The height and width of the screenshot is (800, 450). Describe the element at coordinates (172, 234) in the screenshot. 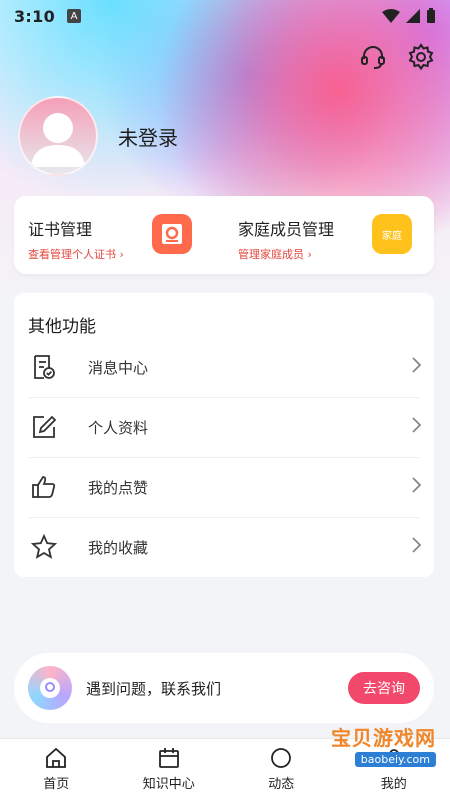

I see `certificate-icon` at that location.